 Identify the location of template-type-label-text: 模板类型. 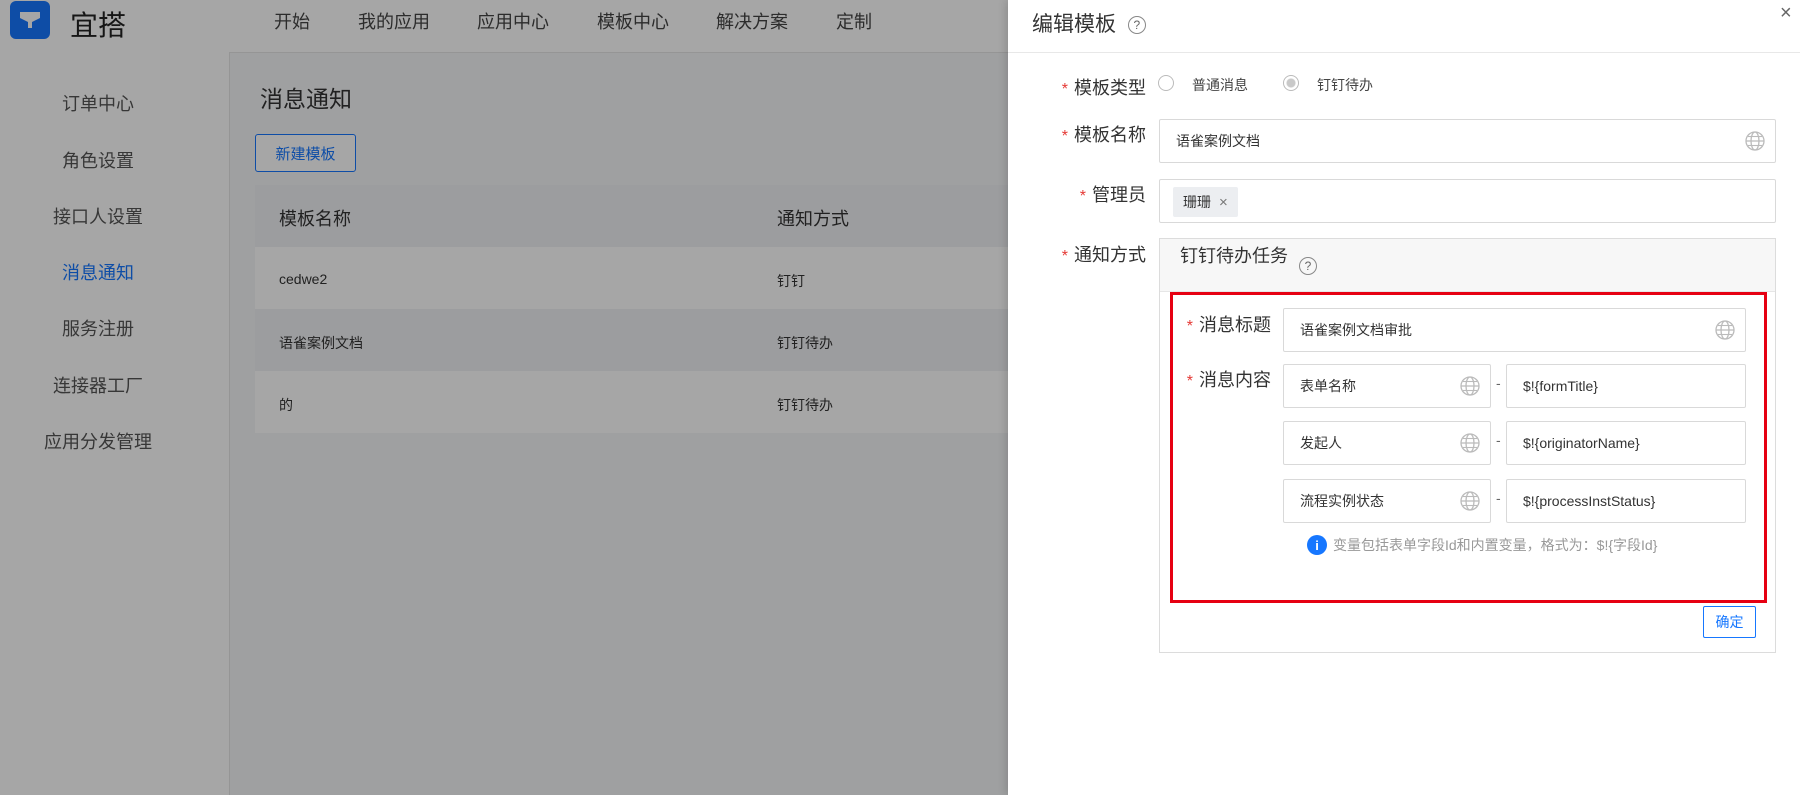
(1110, 88).